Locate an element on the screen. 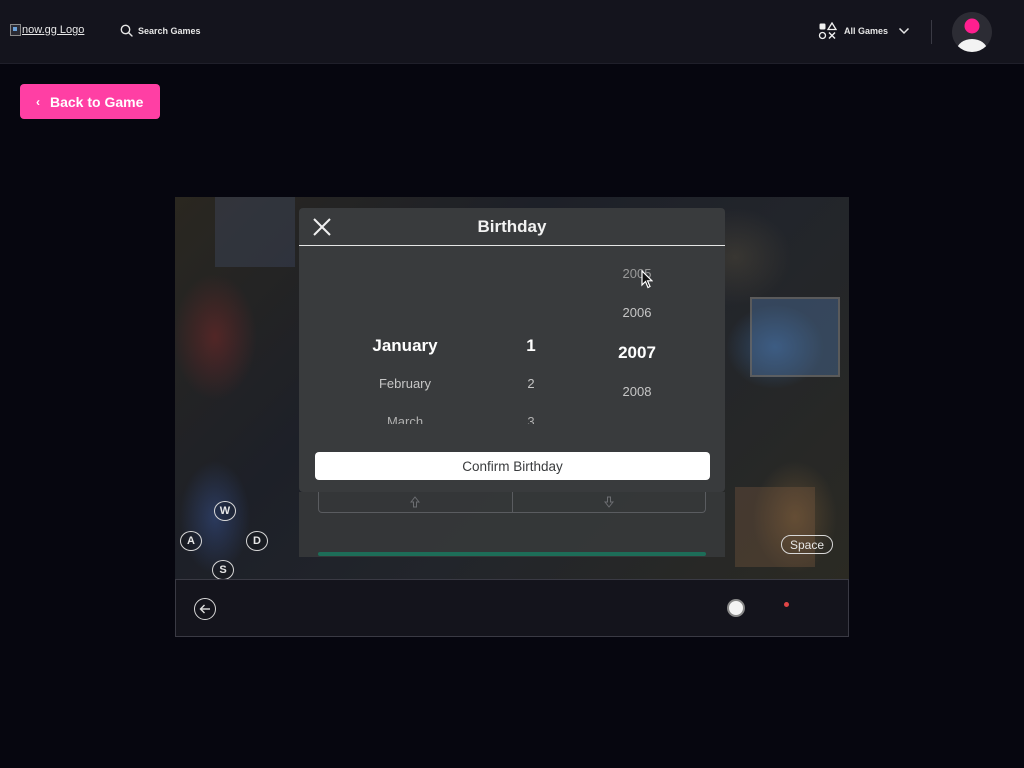 The image size is (1024, 768). back-arrow-icon is located at coordinates (204, 609).